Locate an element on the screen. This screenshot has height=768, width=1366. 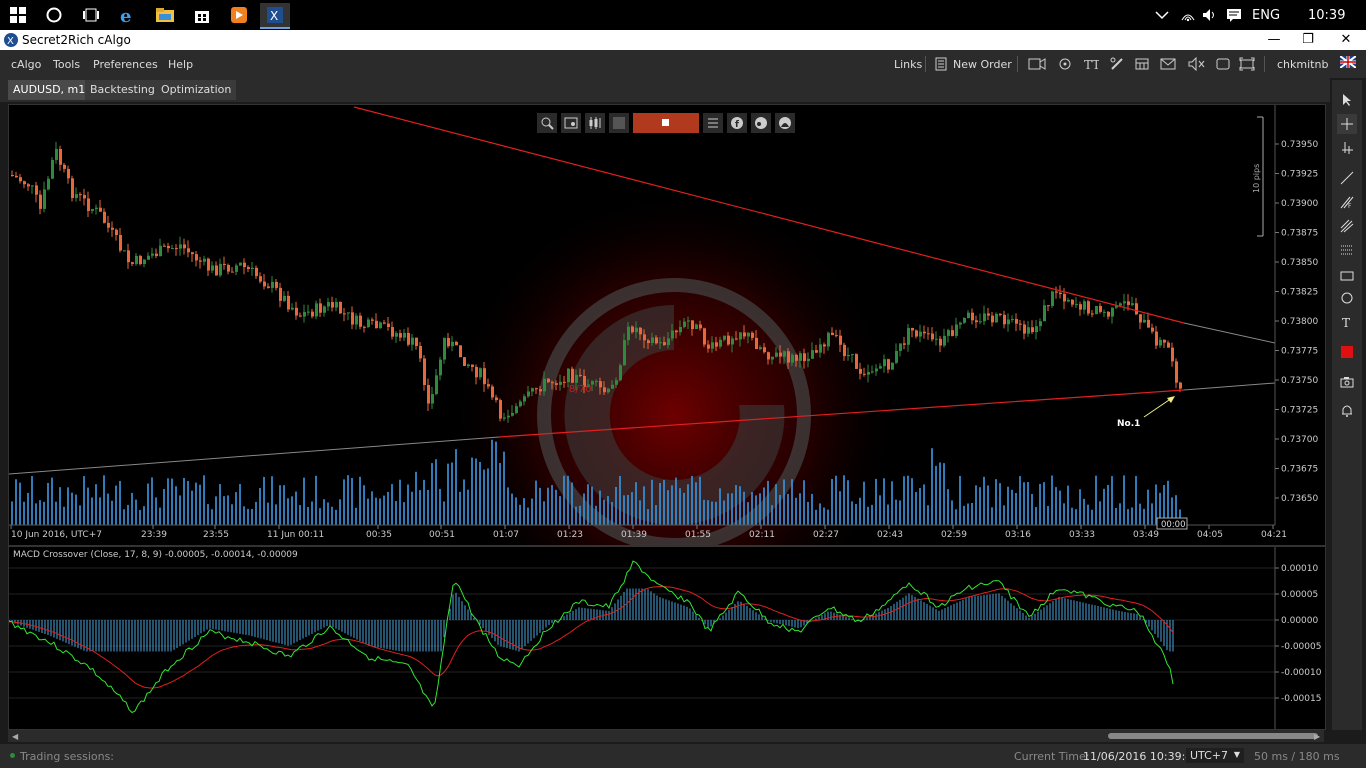
chart-horizontal-scrollbar: ◀ ▶ is located at coordinates (666, 736).